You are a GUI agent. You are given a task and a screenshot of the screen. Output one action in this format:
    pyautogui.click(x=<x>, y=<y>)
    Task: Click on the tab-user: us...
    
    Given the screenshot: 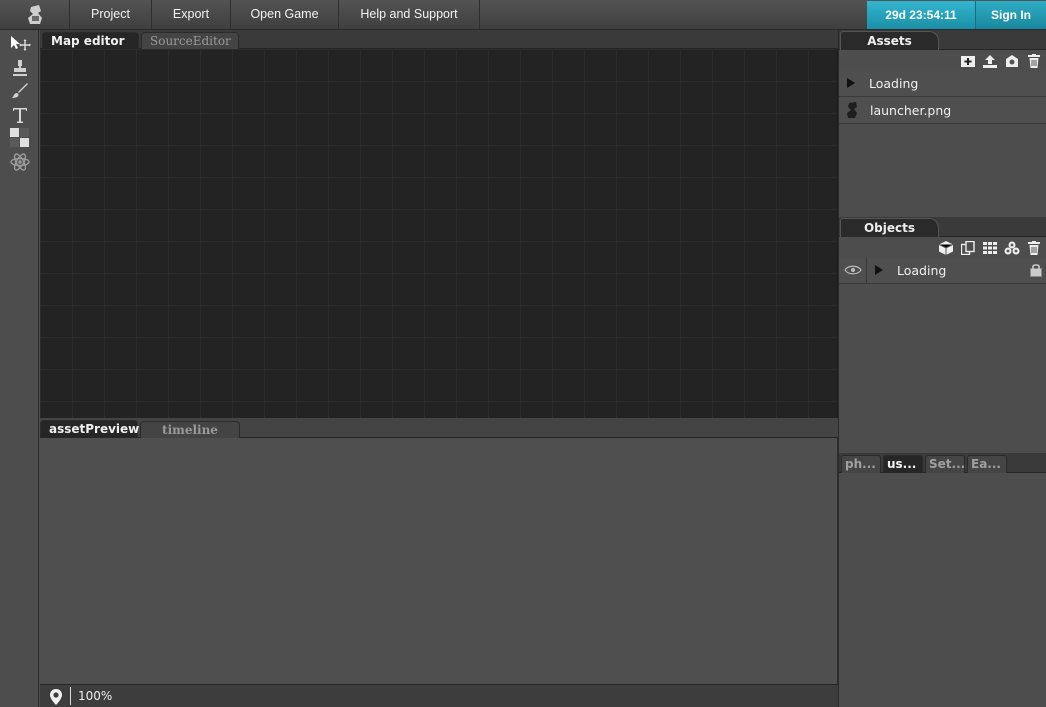 What is the action you would take?
    pyautogui.click(x=903, y=464)
    